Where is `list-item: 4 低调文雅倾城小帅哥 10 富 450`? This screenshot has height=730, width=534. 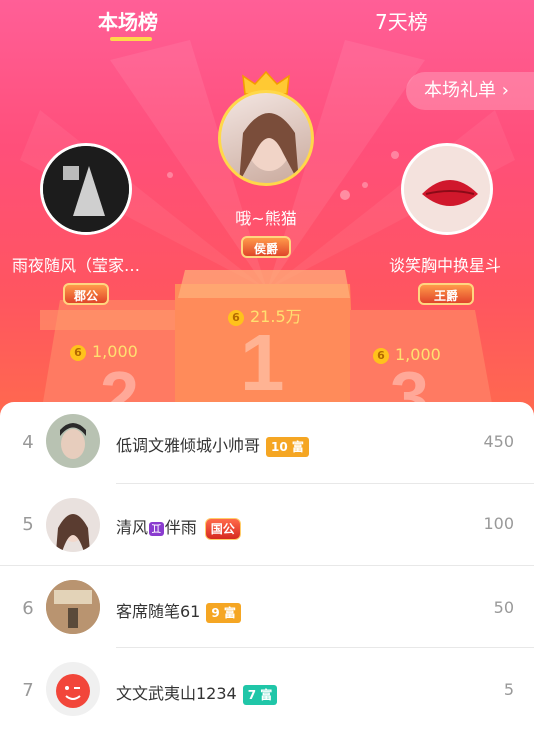 list-item: 4 低调文雅倾城小帅哥 10 富 450 is located at coordinates (267, 443).